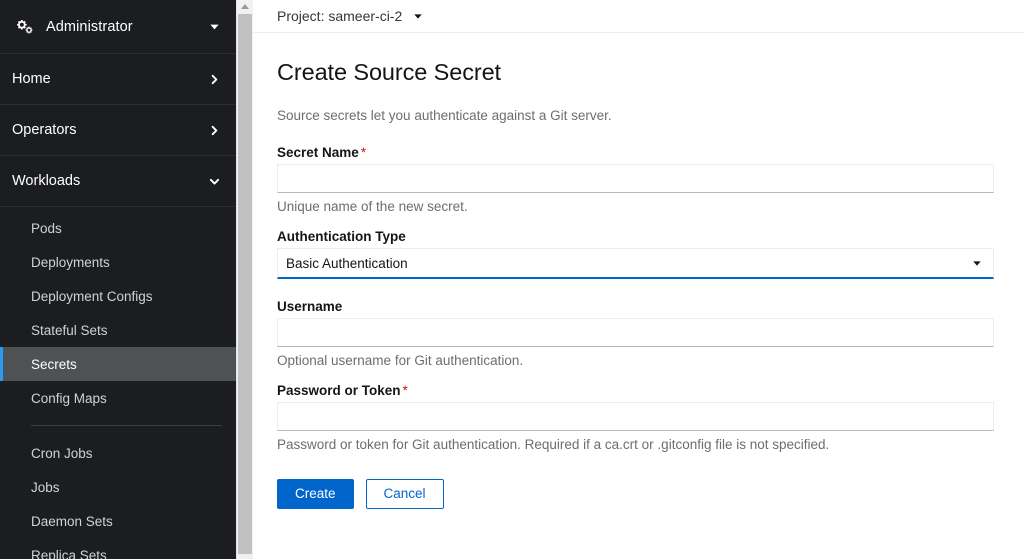  I want to click on sidebar-section-home: Home, so click(118, 79).